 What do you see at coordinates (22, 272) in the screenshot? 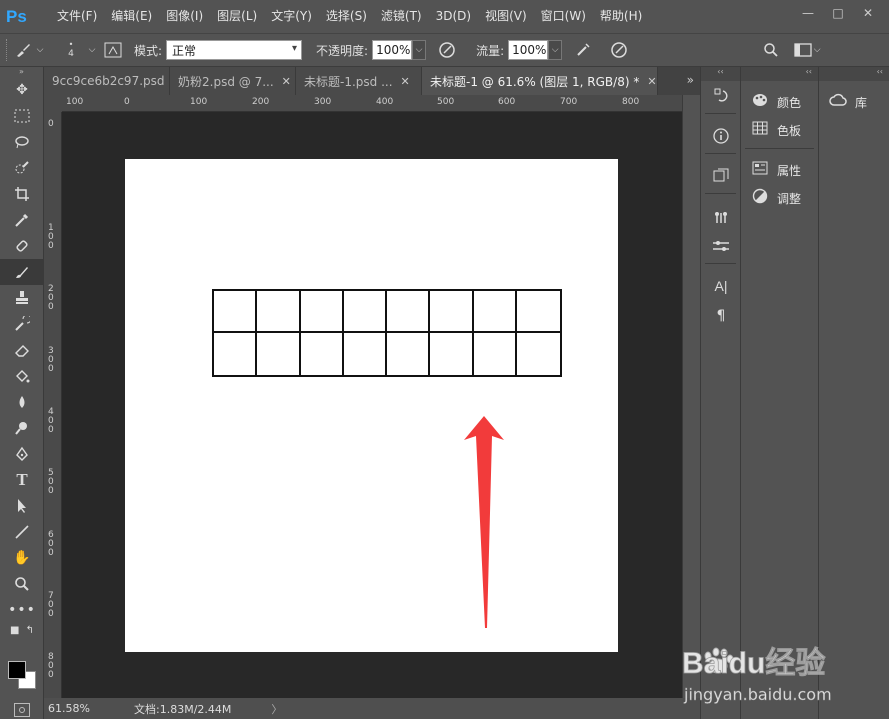
I see `brush-tool-icon` at bounding box center [22, 272].